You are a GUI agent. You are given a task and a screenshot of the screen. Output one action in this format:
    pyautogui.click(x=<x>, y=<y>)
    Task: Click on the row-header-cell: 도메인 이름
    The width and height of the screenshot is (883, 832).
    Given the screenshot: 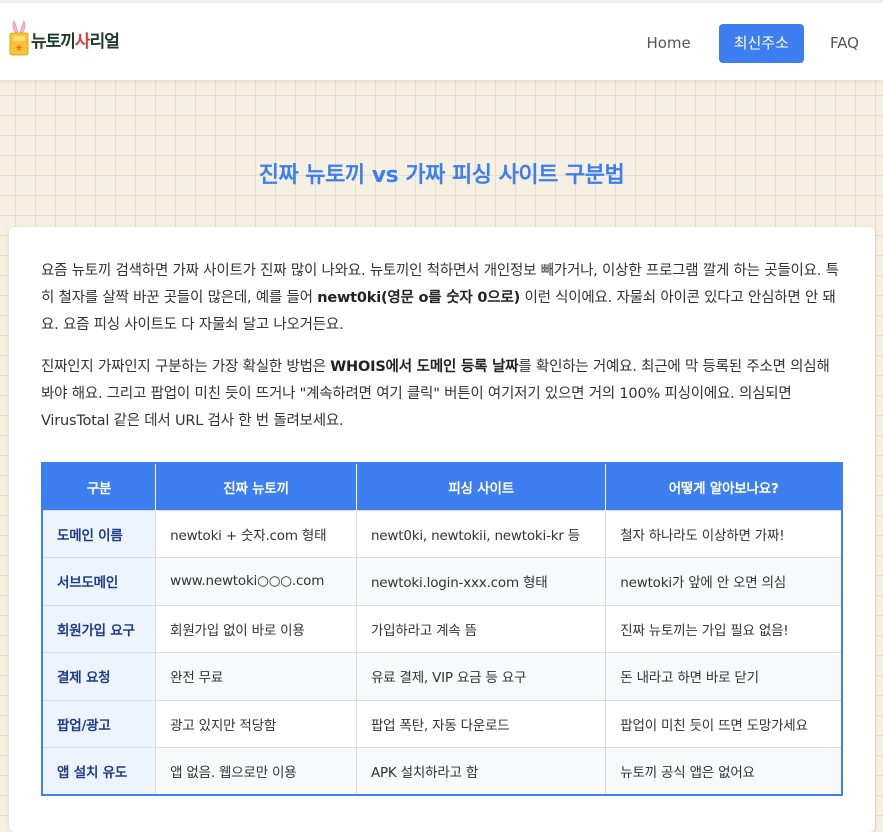 What is the action you would take?
    pyautogui.click(x=99, y=533)
    